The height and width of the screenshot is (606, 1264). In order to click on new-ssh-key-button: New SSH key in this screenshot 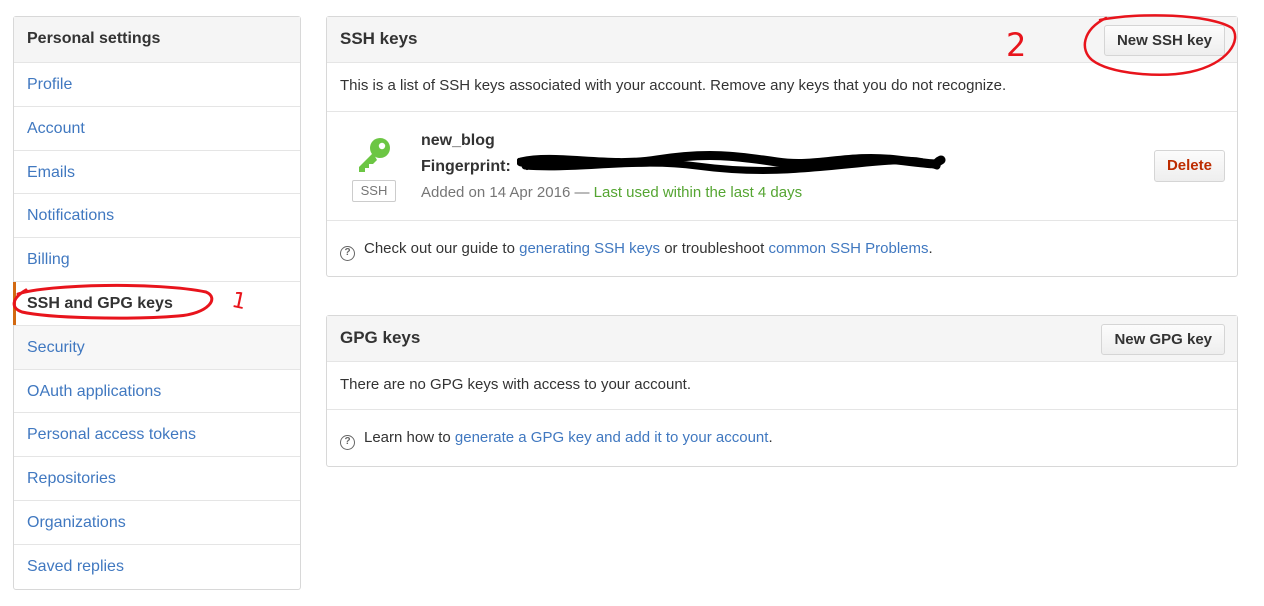, I will do `click(1164, 40)`.